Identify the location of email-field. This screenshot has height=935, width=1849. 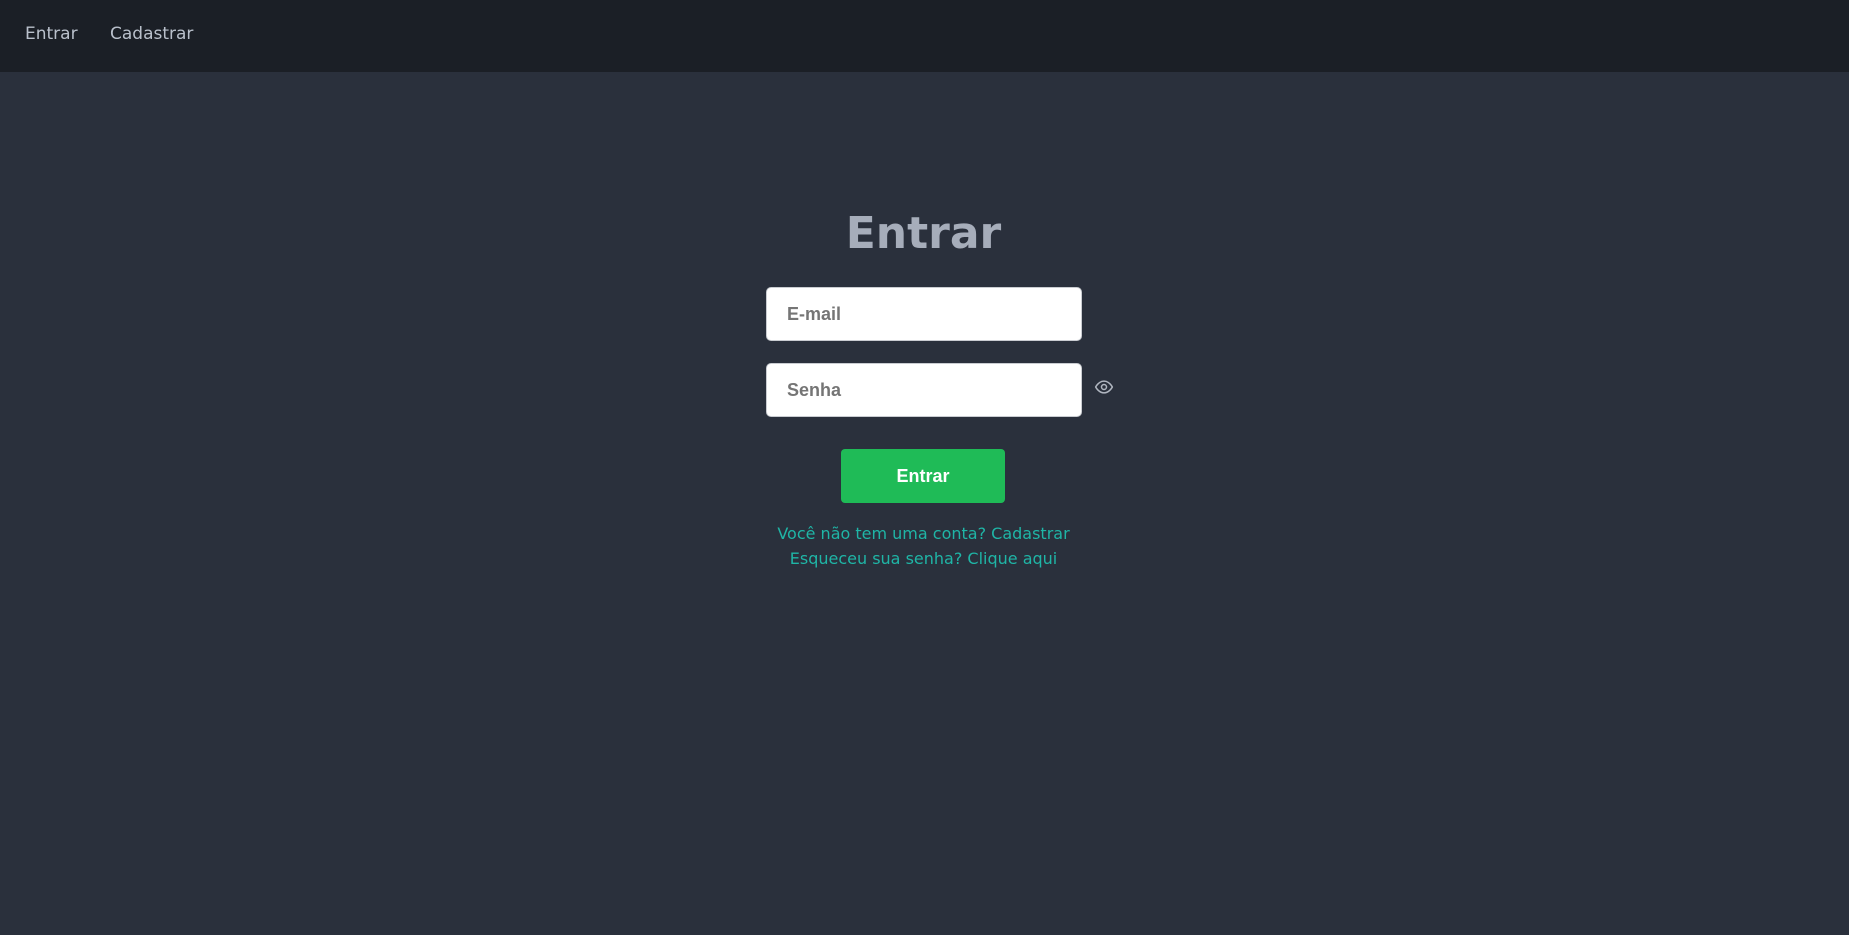
(924, 314).